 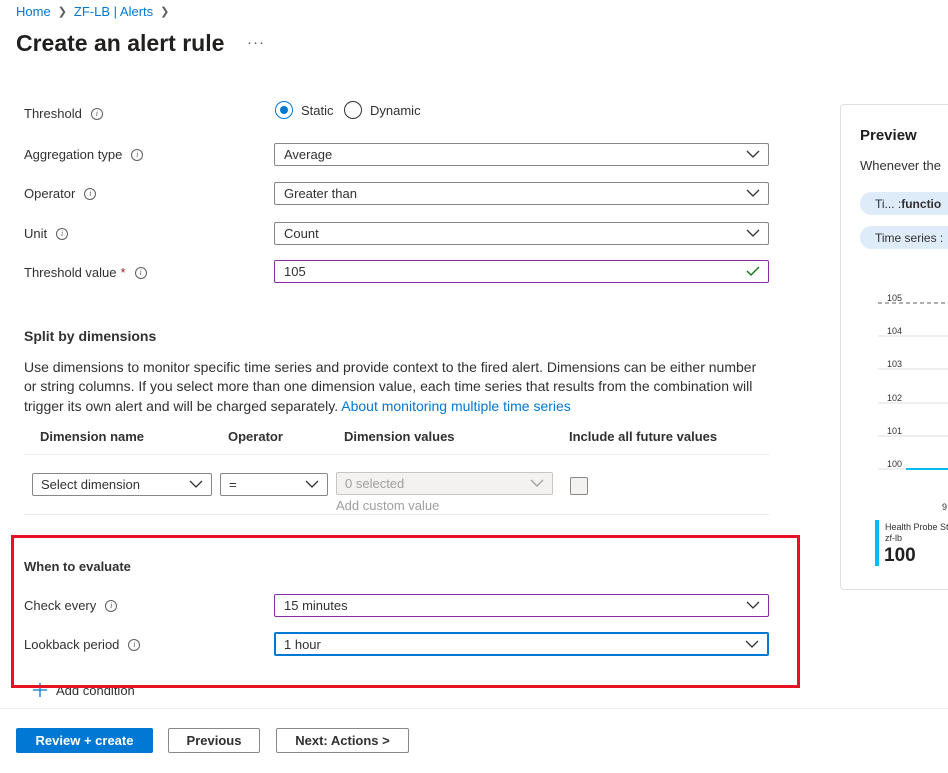 What do you see at coordinates (256, 42) in the screenshot?
I see `more-options-button: ···` at bounding box center [256, 42].